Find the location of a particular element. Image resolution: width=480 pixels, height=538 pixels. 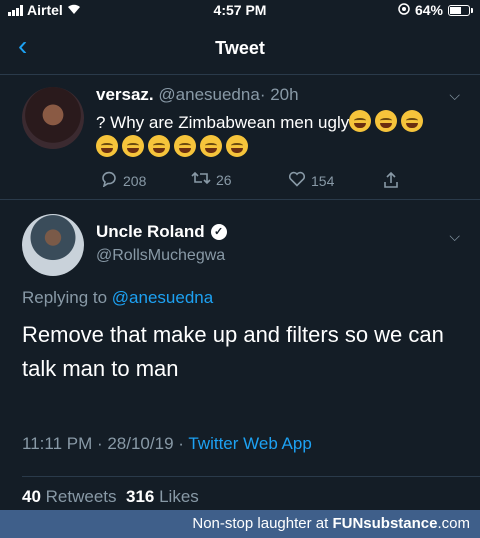

likes-stat: 316 Likes is located at coordinates (162, 496).